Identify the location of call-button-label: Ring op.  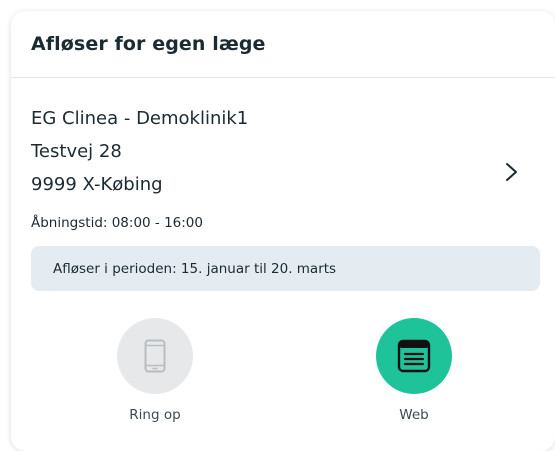
(155, 415).